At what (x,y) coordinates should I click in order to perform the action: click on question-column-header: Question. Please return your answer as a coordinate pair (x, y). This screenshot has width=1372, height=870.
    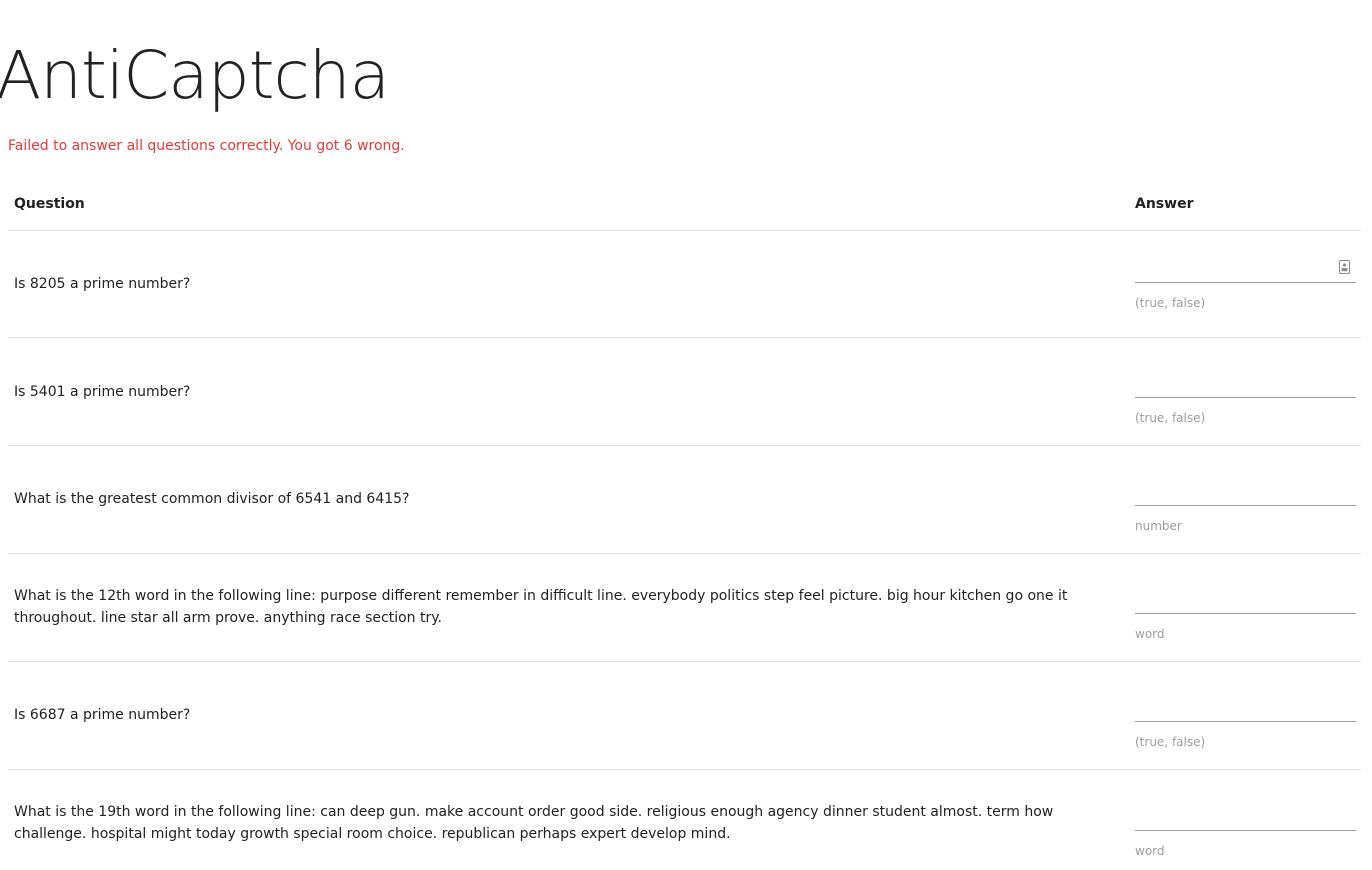
    Looking at the image, I should click on (49, 204).